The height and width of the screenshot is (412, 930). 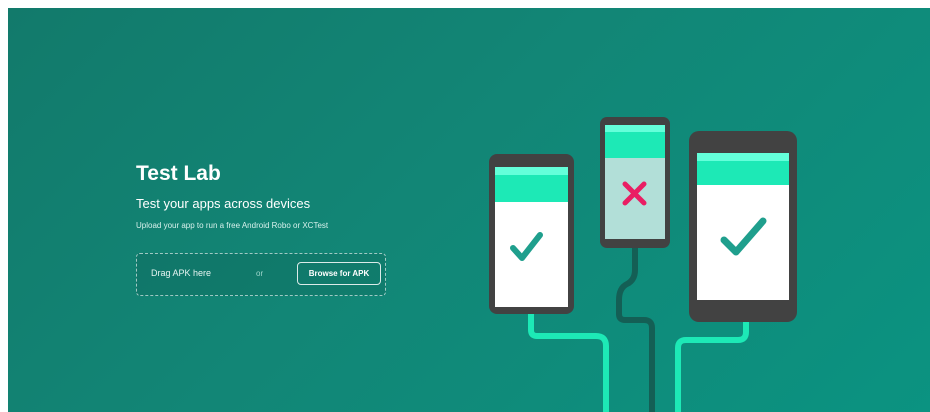 I want to click on right-tablet, so click(x=743, y=226).